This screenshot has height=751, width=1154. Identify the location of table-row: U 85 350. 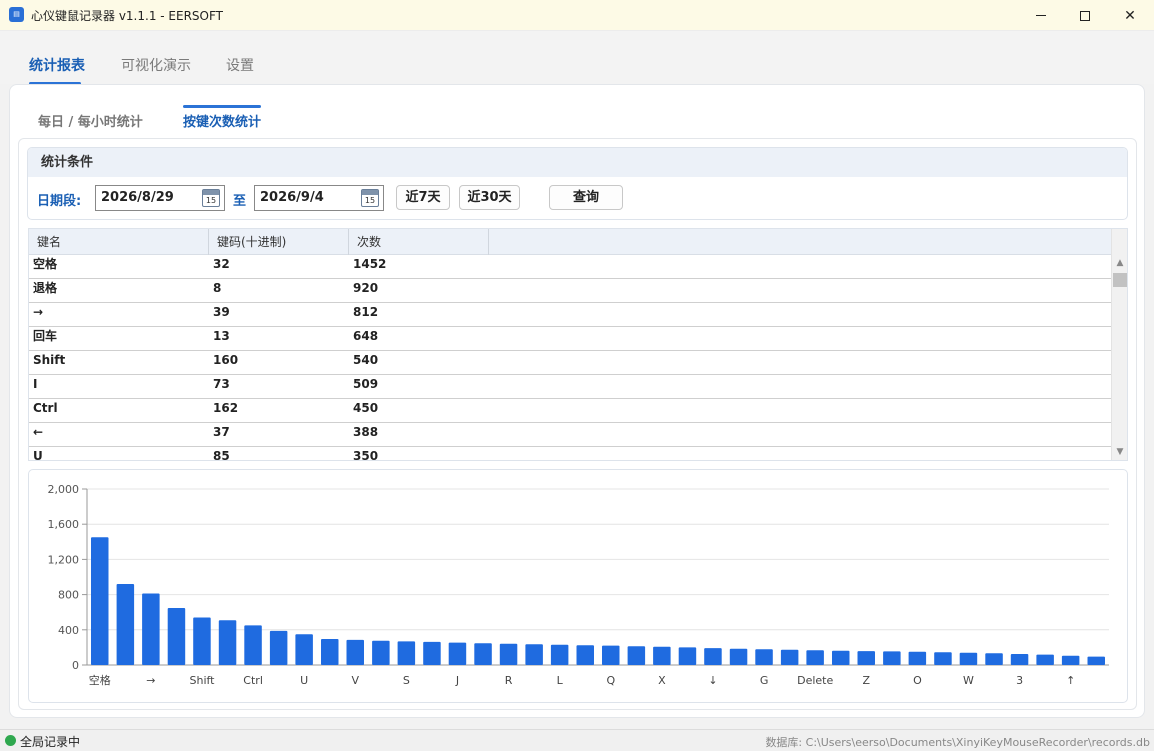
(570, 454).